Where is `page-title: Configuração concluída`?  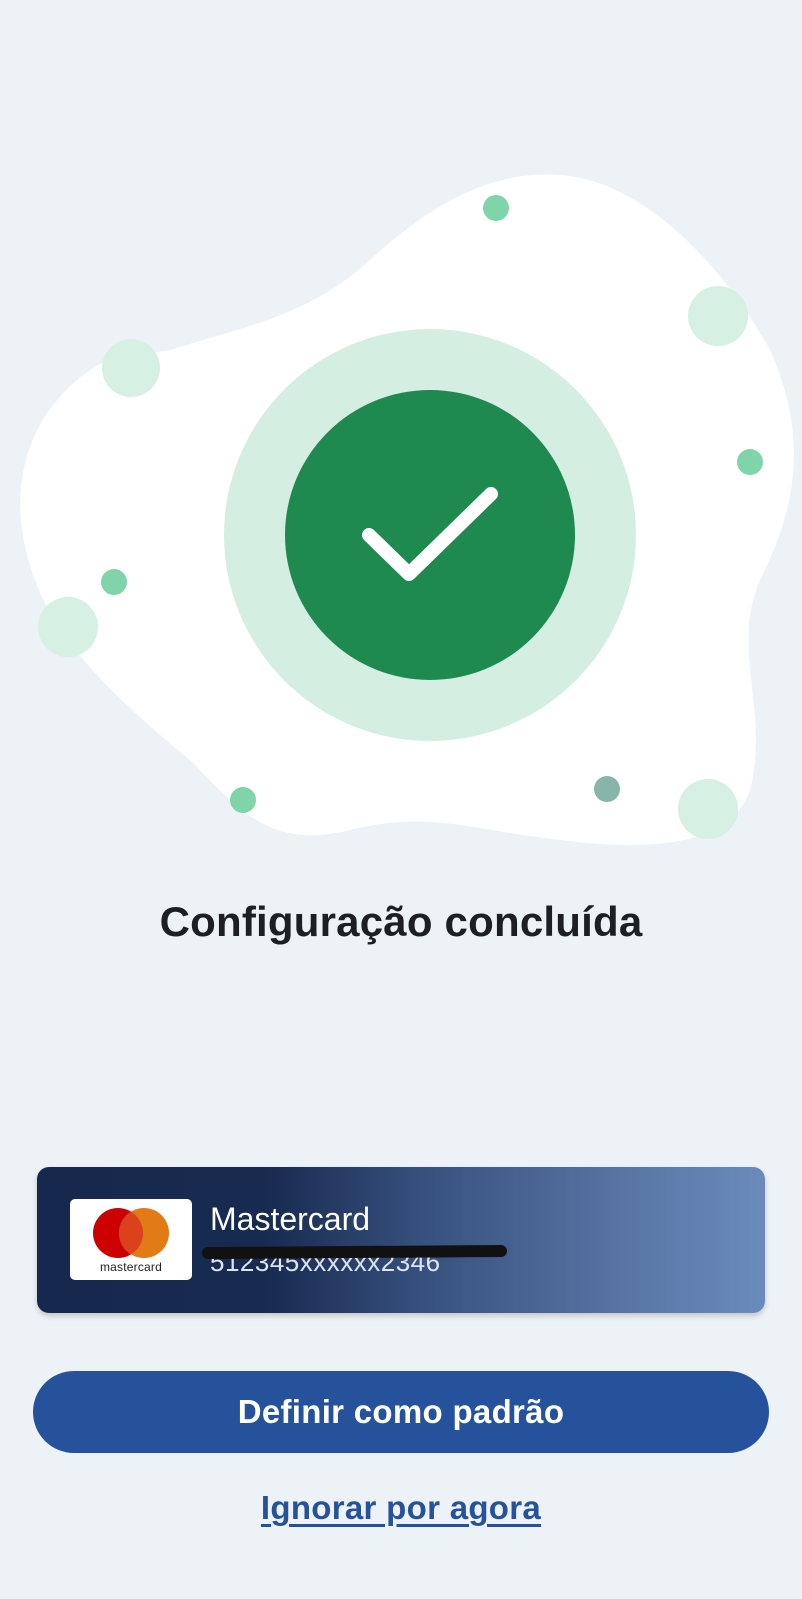 page-title: Configuração concluída is located at coordinates (401, 921).